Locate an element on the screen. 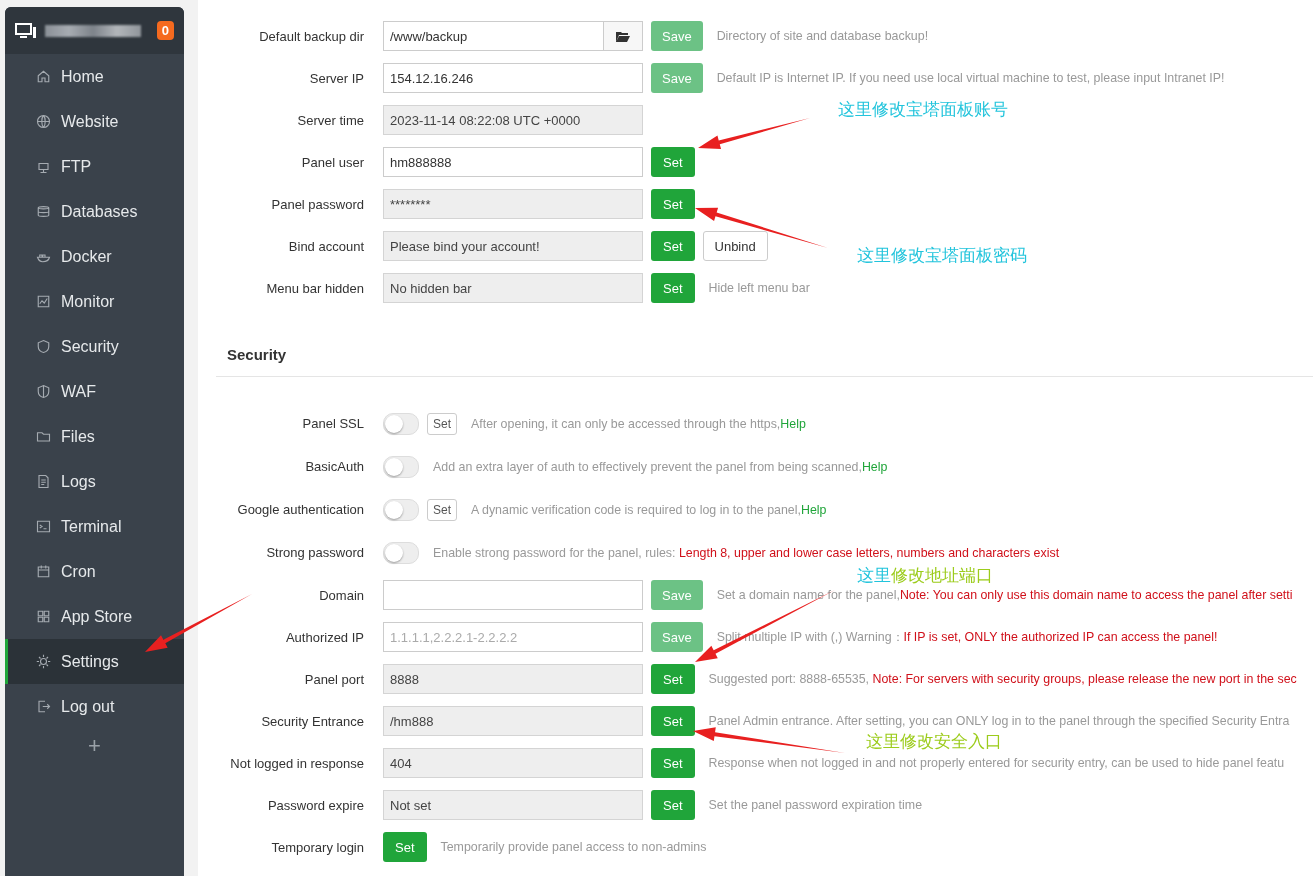 This screenshot has width=1313, height=876. field-label: Server IP is located at coordinates (336, 78).